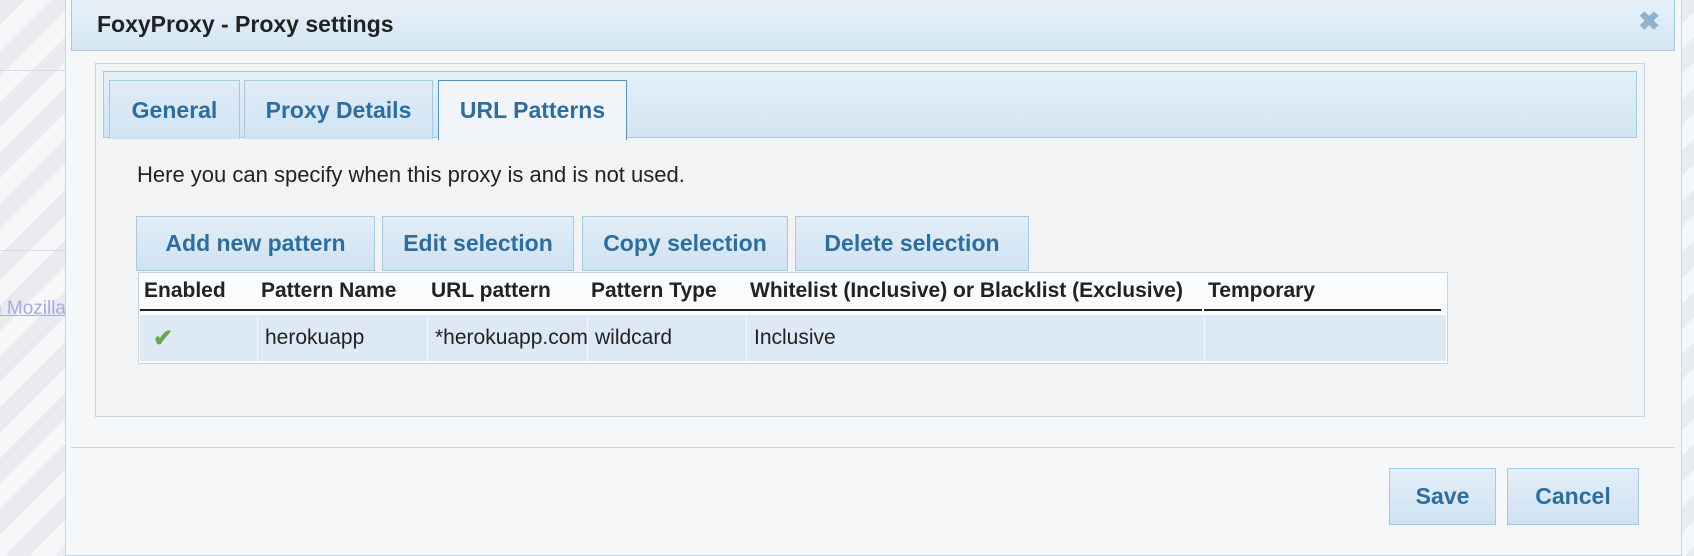  Describe the element at coordinates (507, 292) in the screenshot. I see `column-header-url-pattern: URL pattern` at that location.